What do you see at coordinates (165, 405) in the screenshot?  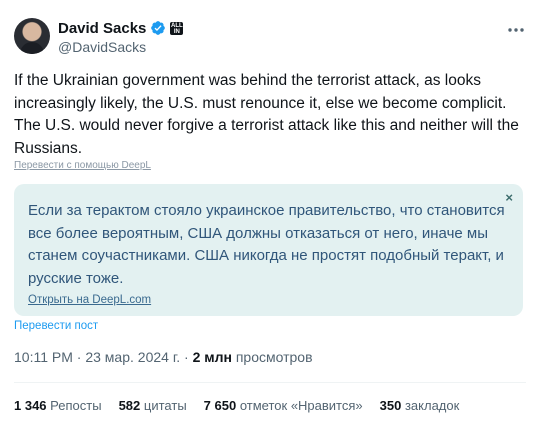 I see `stat-label: цитаты` at bounding box center [165, 405].